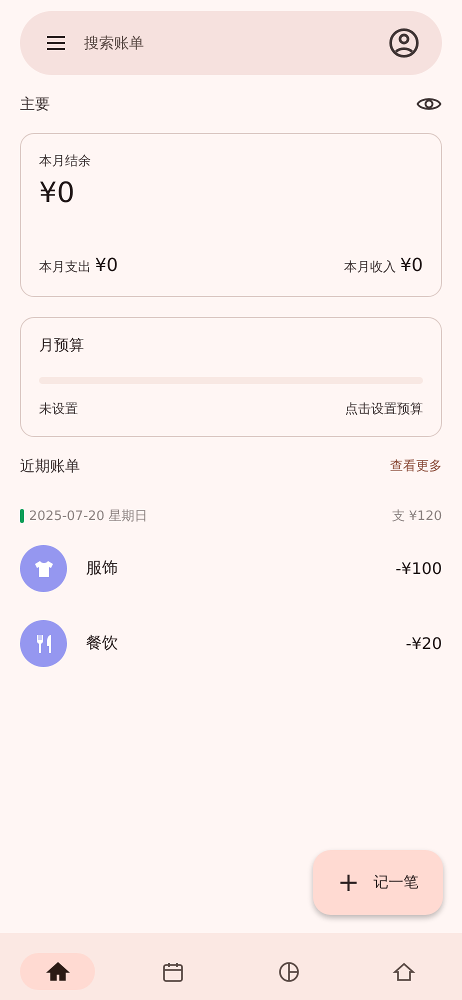  I want to click on search-bar: 搜索账单, so click(231, 43).